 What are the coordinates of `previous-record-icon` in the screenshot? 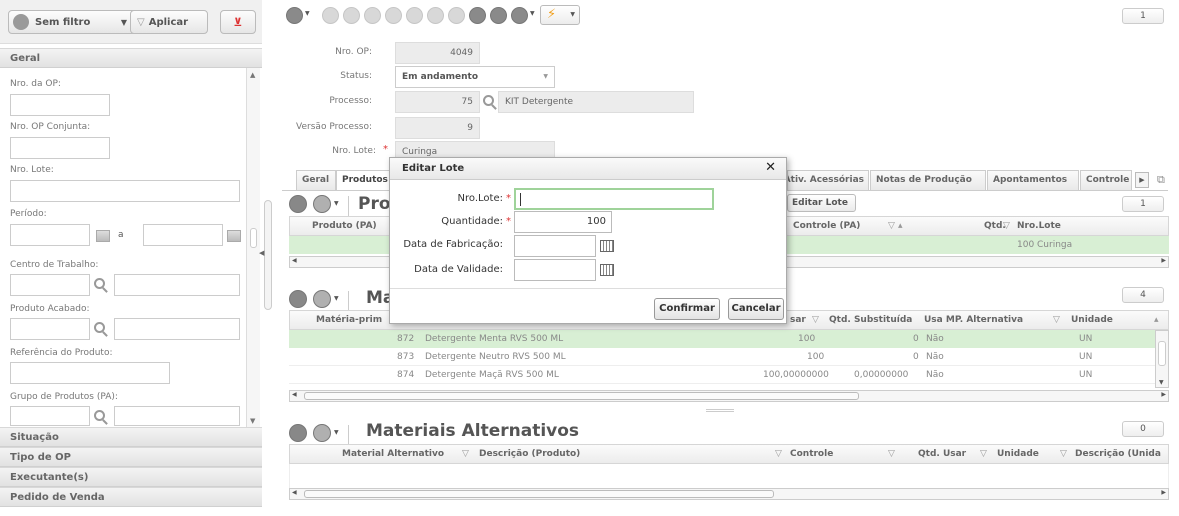 It's located at (351, 15).